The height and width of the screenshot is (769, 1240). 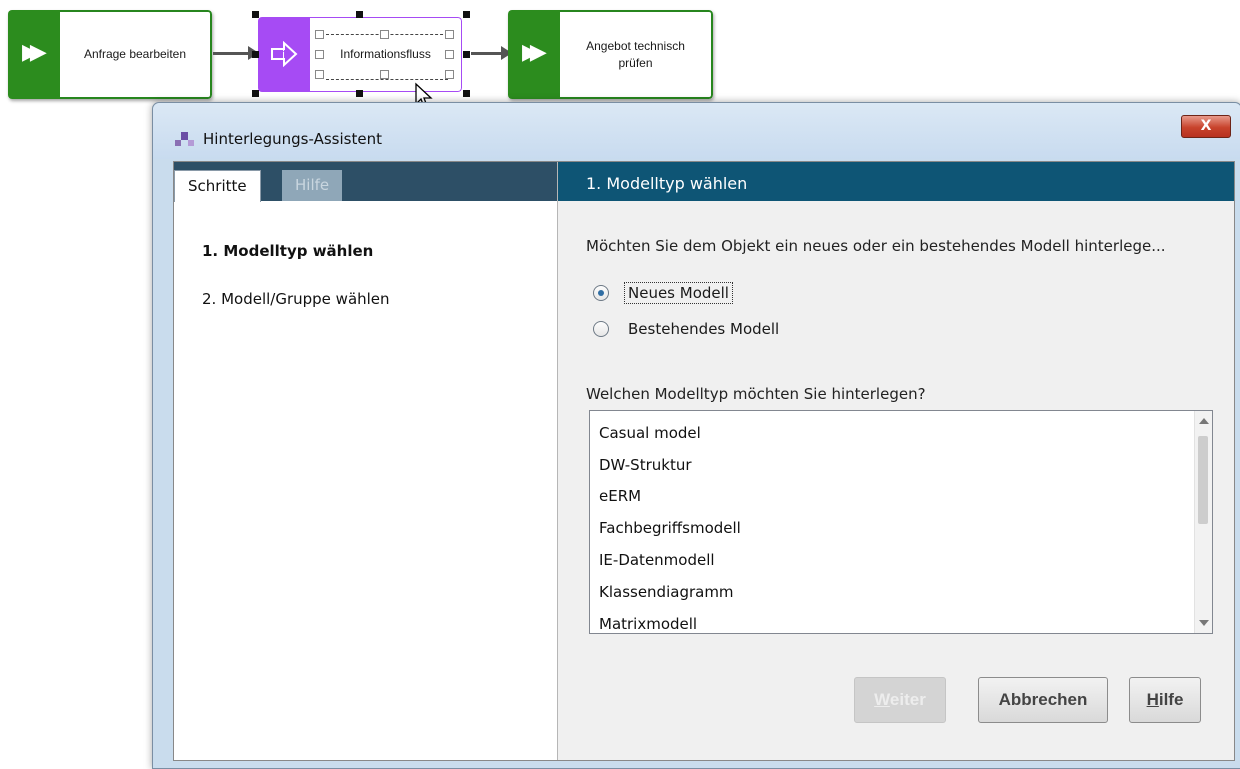 What do you see at coordinates (1206, 126) in the screenshot?
I see `close-button: X` at bounding box center [1206, 126].